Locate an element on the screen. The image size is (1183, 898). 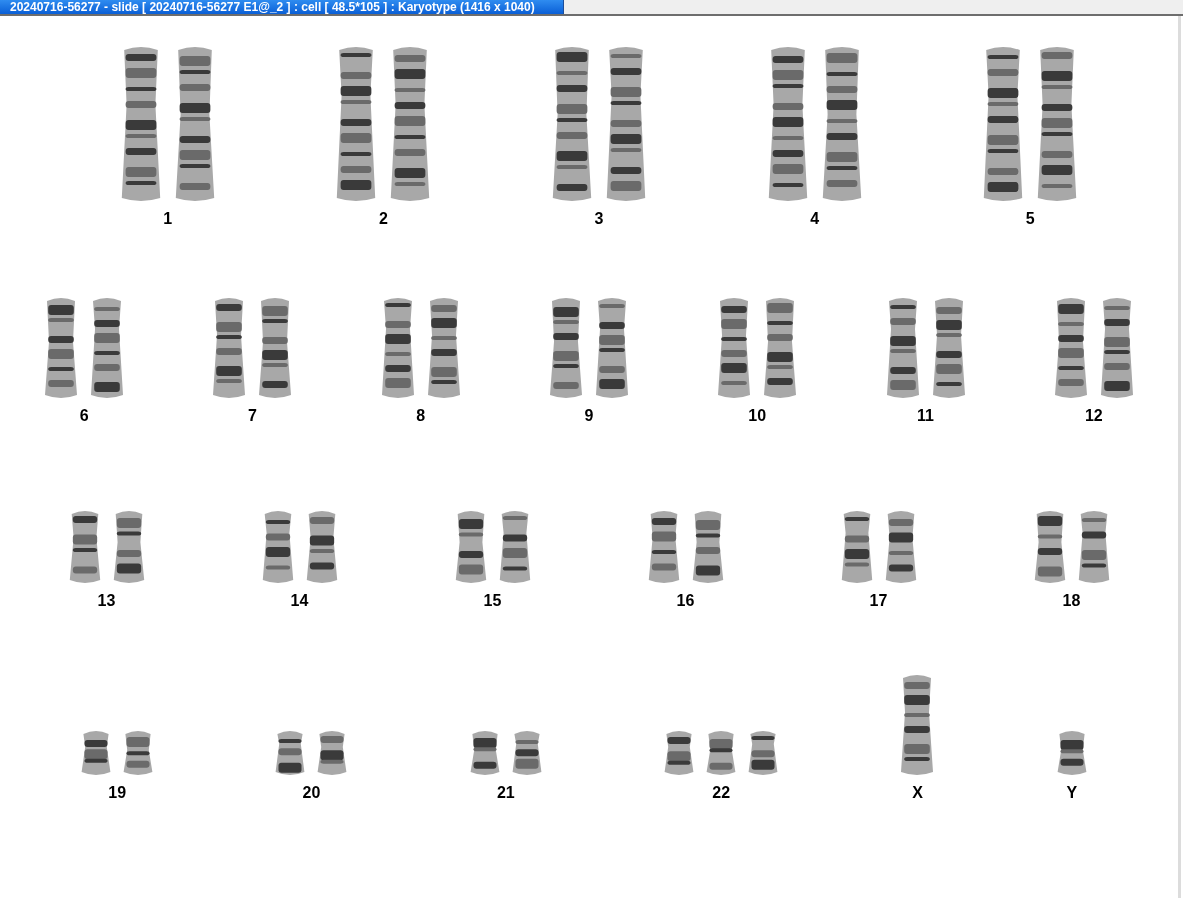
window-title: 20240716-56277 - slide [ 20240716-56277 E1@_2 ] : cell [ 48.5*105 ] : Karyotype (1416 x 1040) is located at coordinates (282, 7).